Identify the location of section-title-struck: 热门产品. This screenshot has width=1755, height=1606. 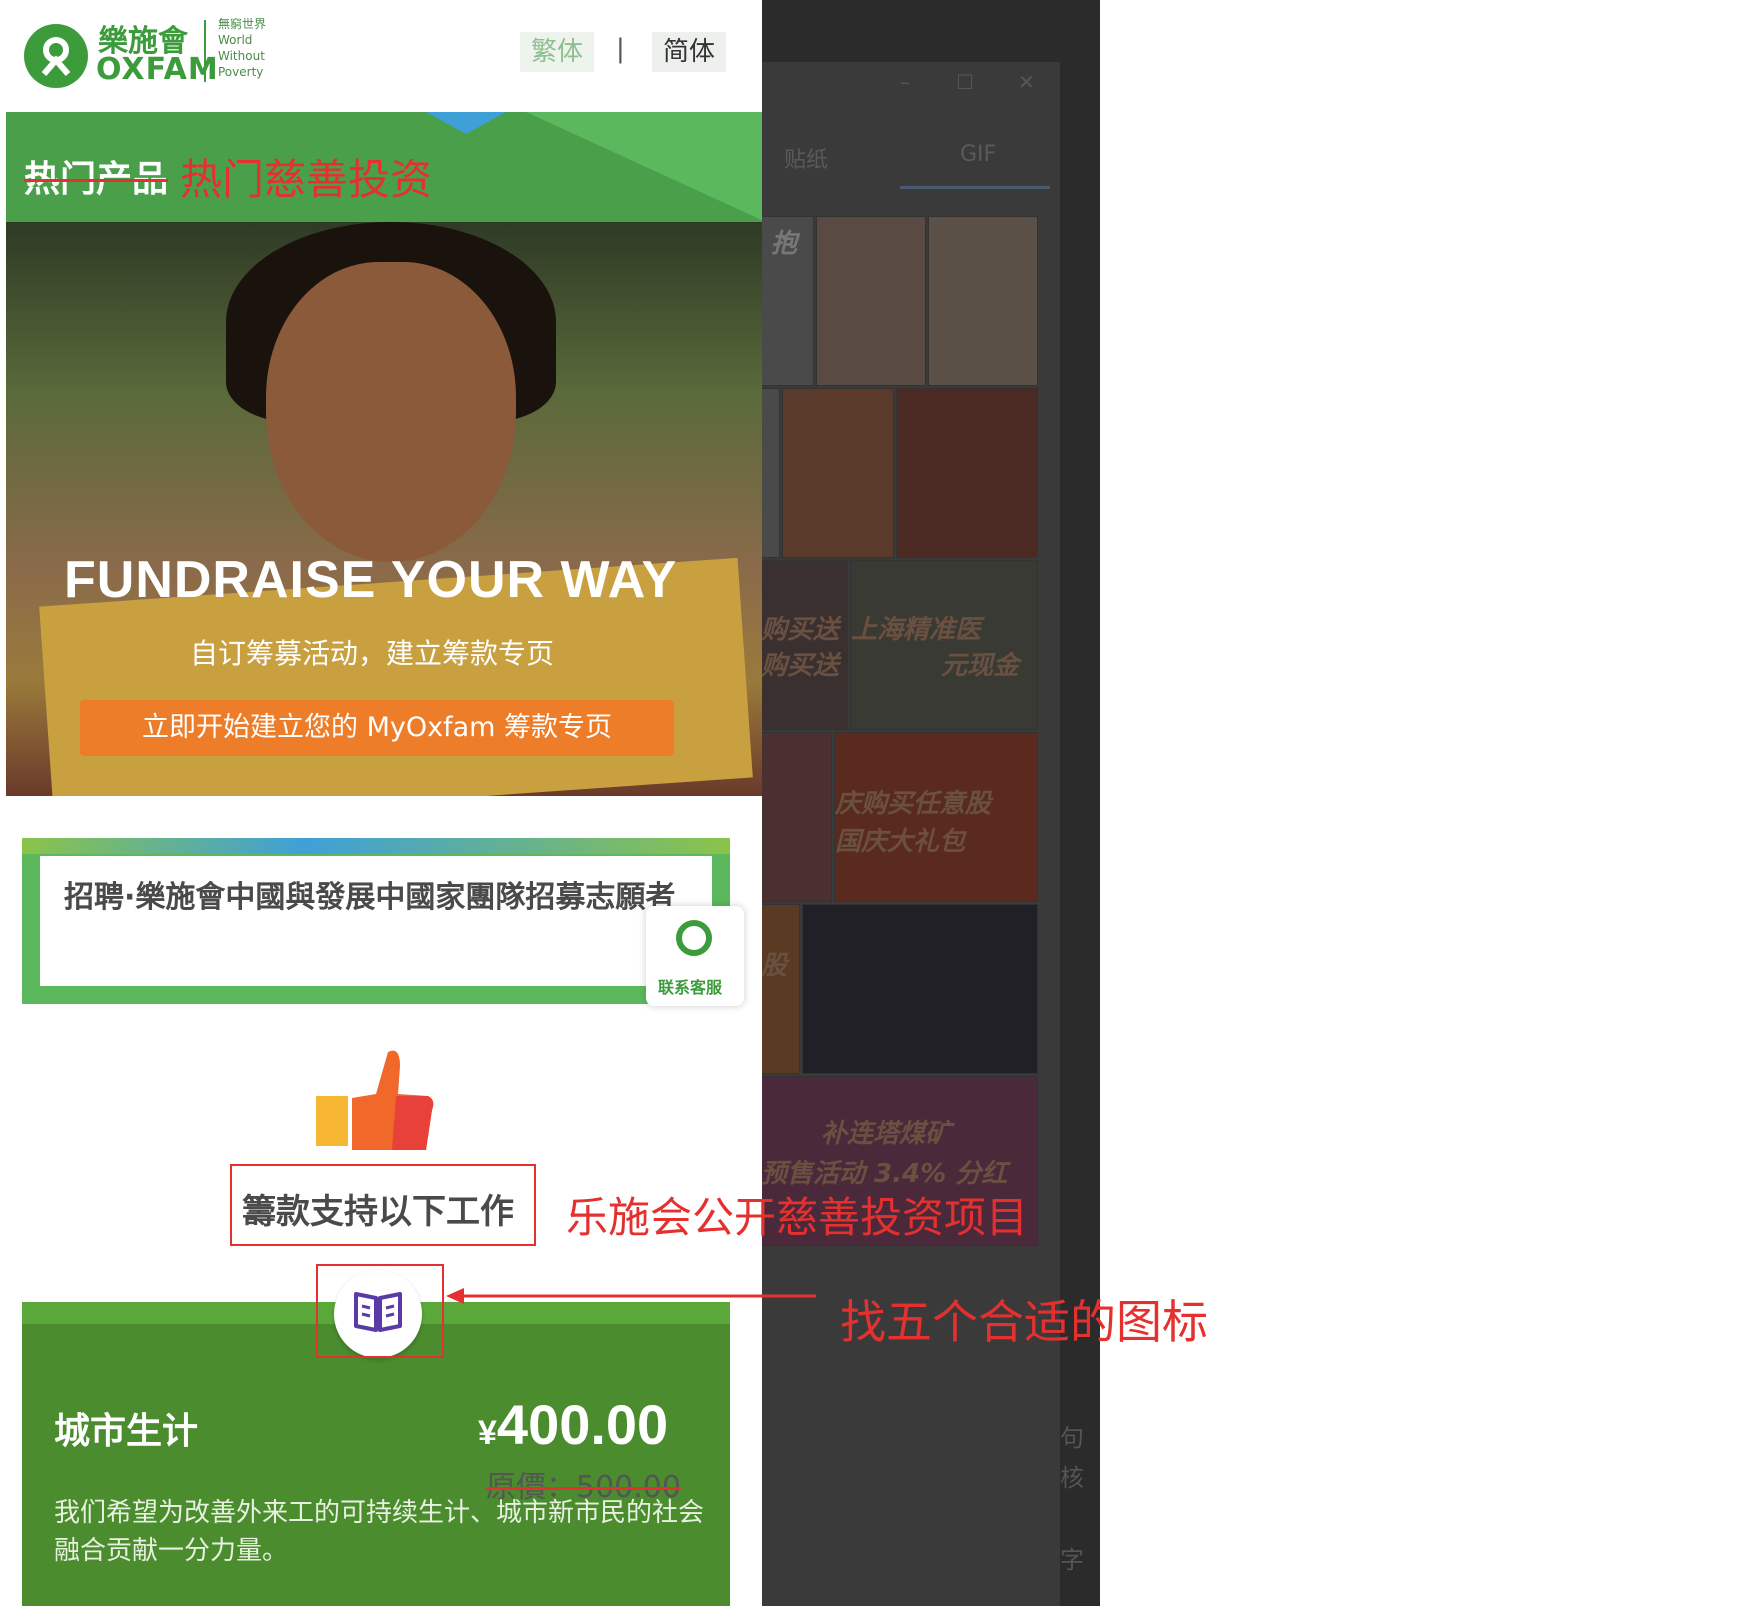
(96, 179).